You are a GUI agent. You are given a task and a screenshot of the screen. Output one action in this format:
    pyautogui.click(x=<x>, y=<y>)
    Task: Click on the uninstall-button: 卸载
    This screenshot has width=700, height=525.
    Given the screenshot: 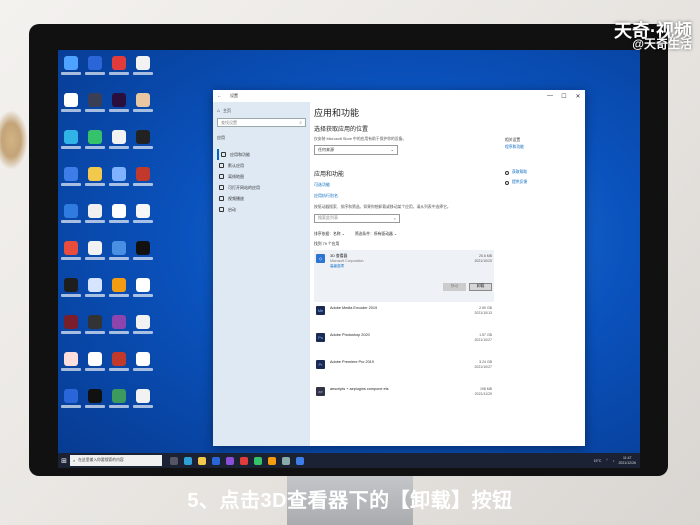 What is the action you would take?
    pyautogui.click(x=480, y=286)
    